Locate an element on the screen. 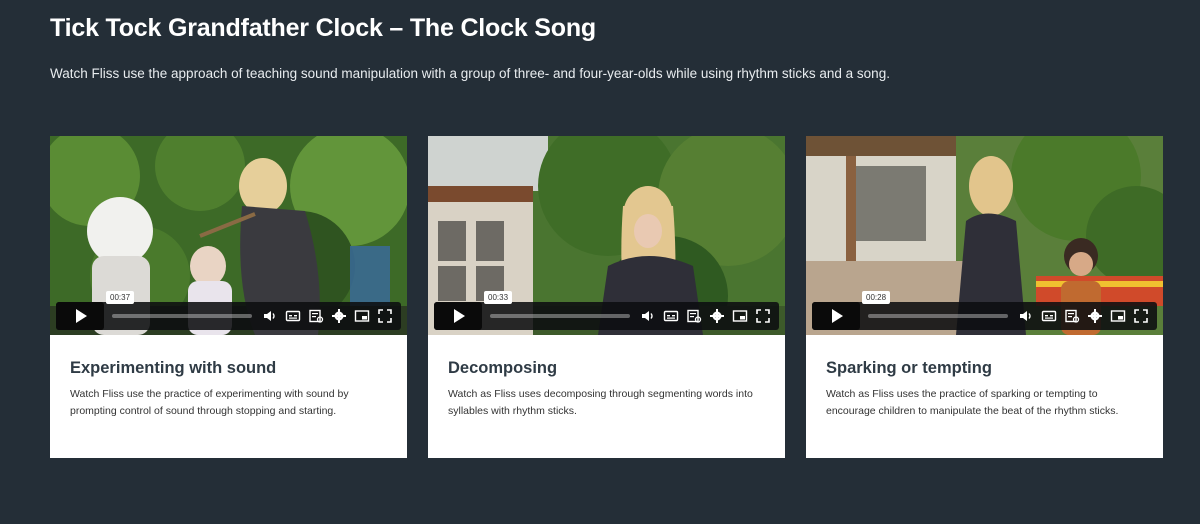 The image size is (1200, 524). card-title: Decomposing is located at coordinates (503, 368).